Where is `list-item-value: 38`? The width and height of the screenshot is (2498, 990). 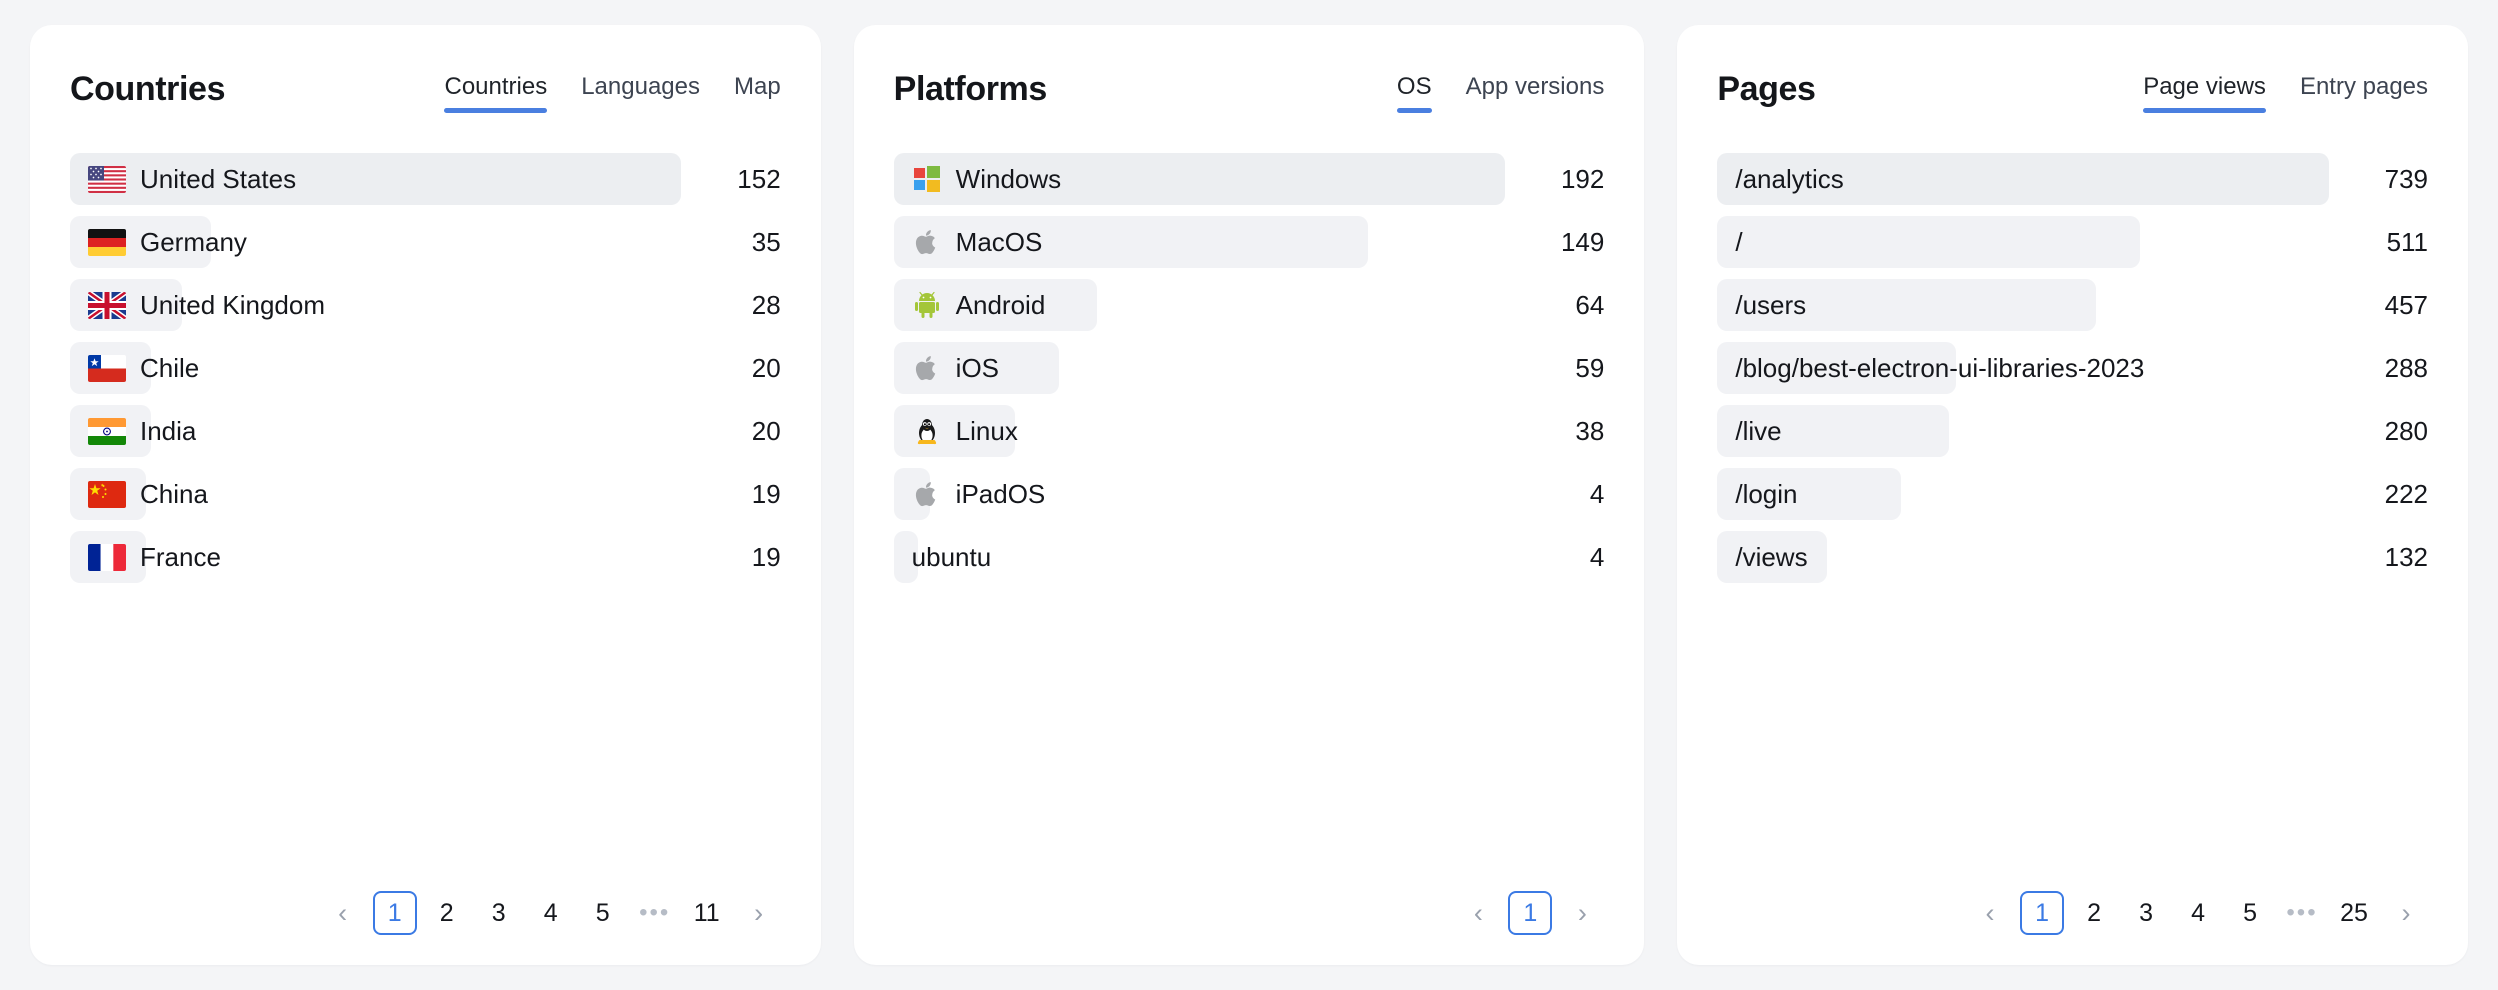
list-item-value: 38 is located at coordinates (1590, 430).